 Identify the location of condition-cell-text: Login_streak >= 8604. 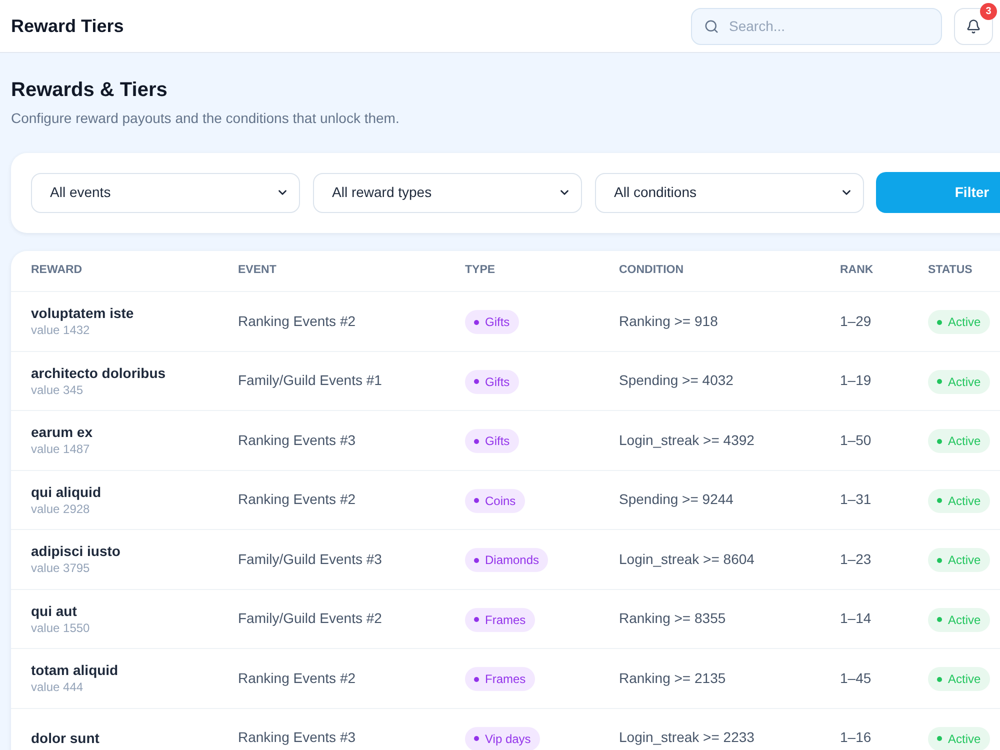
(687, 559).